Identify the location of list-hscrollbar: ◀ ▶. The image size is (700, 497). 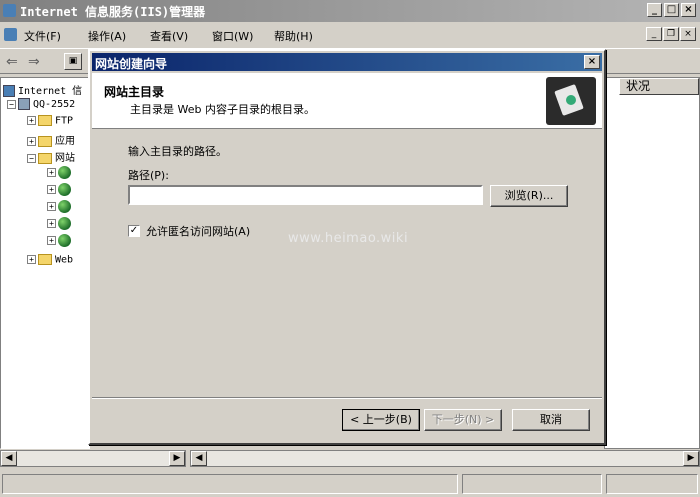
(445, 458).